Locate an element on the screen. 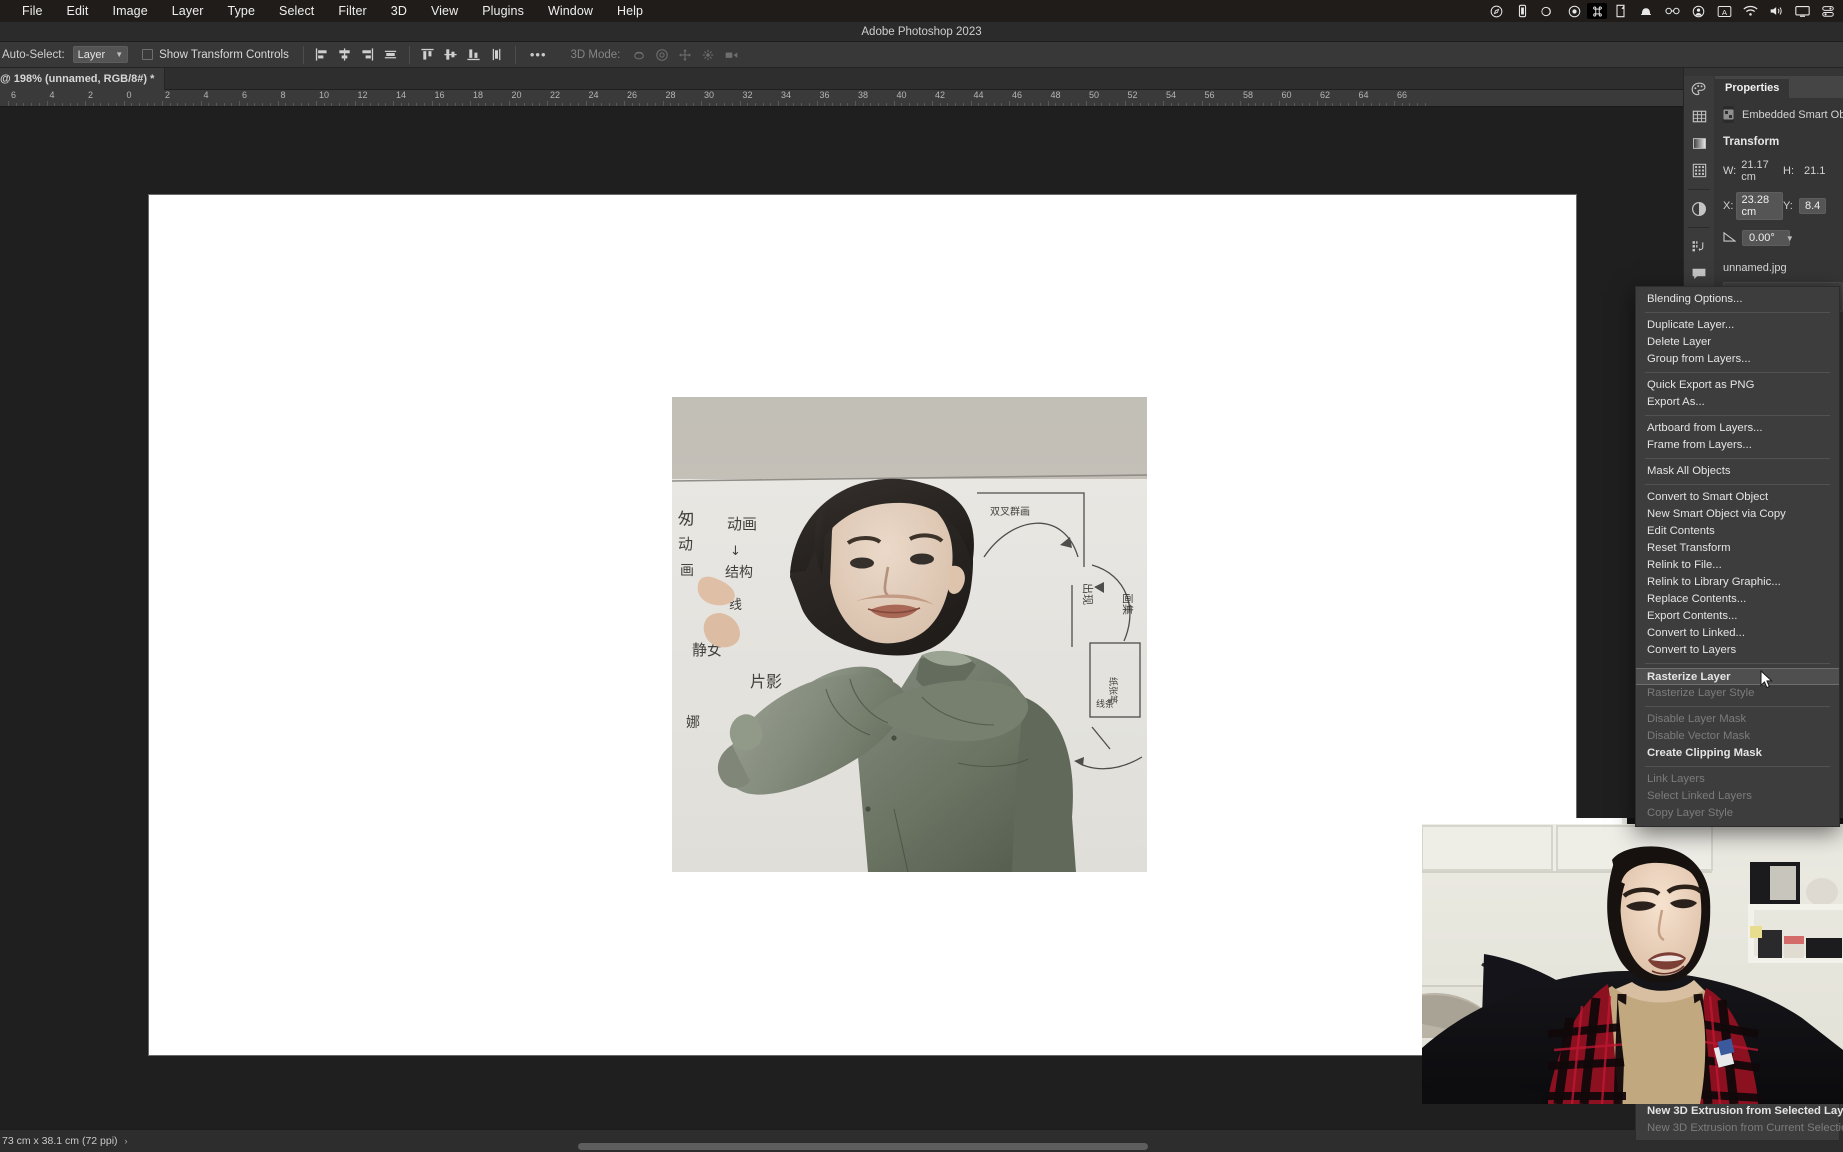 This screenshot has width=1843, height=1152. angle-value: 0.00° is located at coordinates (1766, 238).